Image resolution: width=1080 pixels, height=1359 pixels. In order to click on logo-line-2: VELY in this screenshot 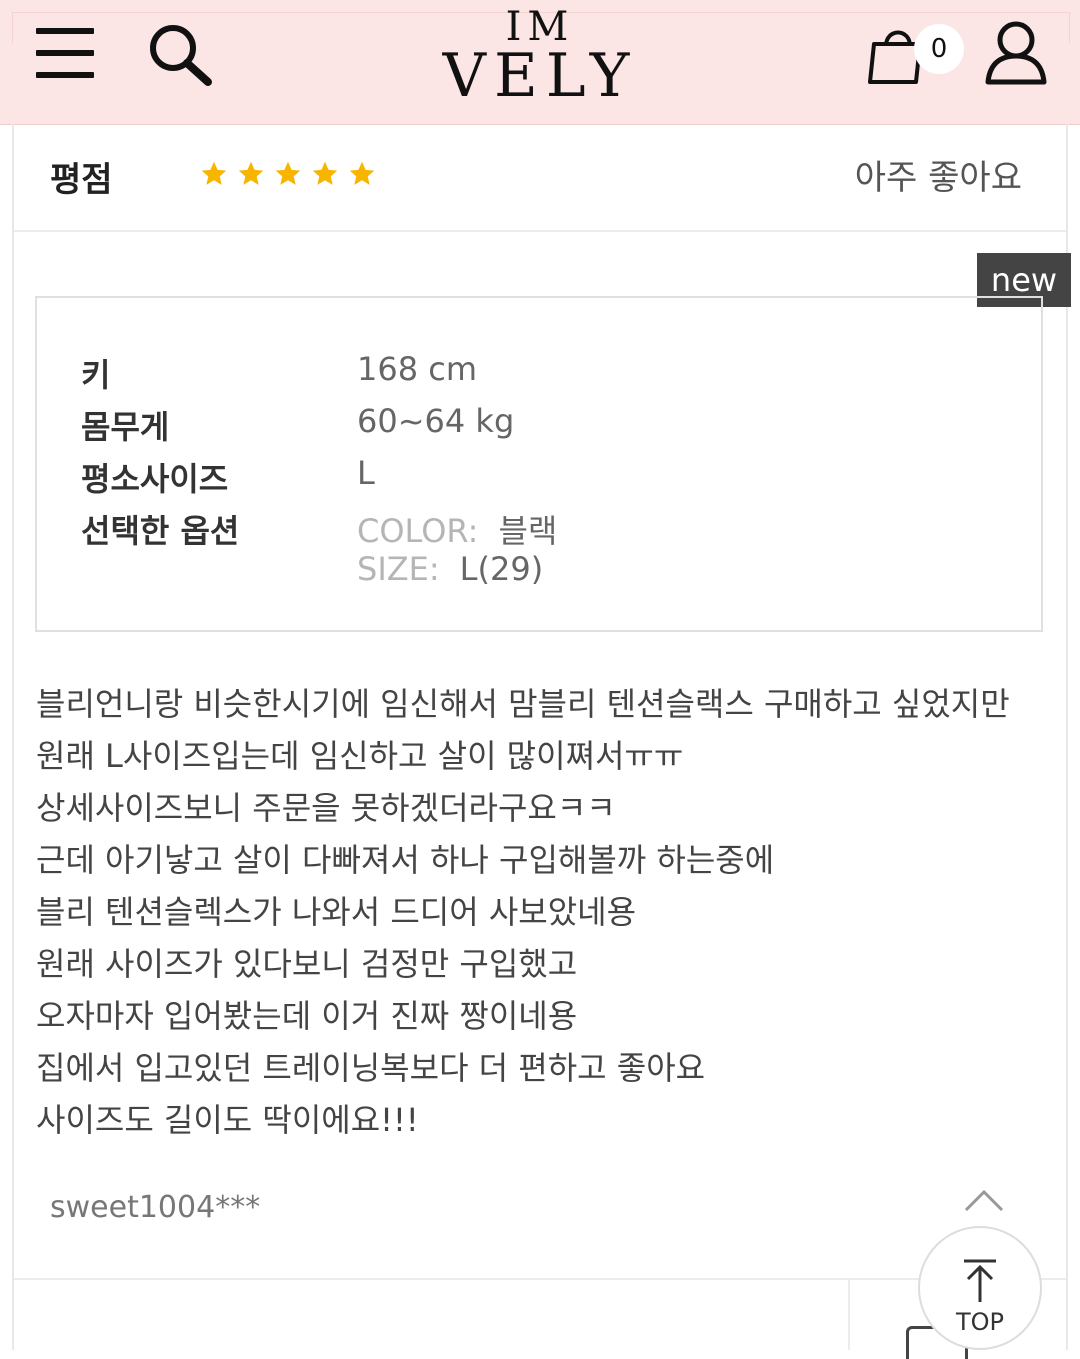, I will do `click(540, 76)`.